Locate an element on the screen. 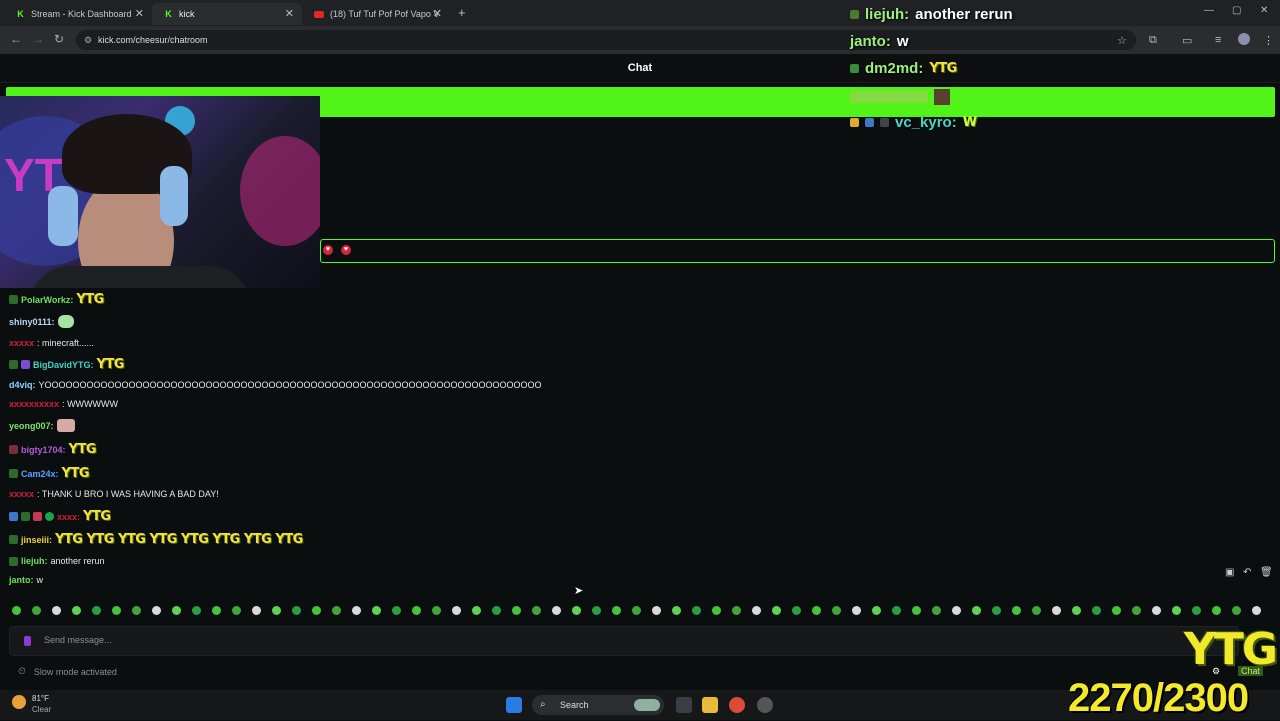  chat-username: janto: is located at coordinates (21, 580).